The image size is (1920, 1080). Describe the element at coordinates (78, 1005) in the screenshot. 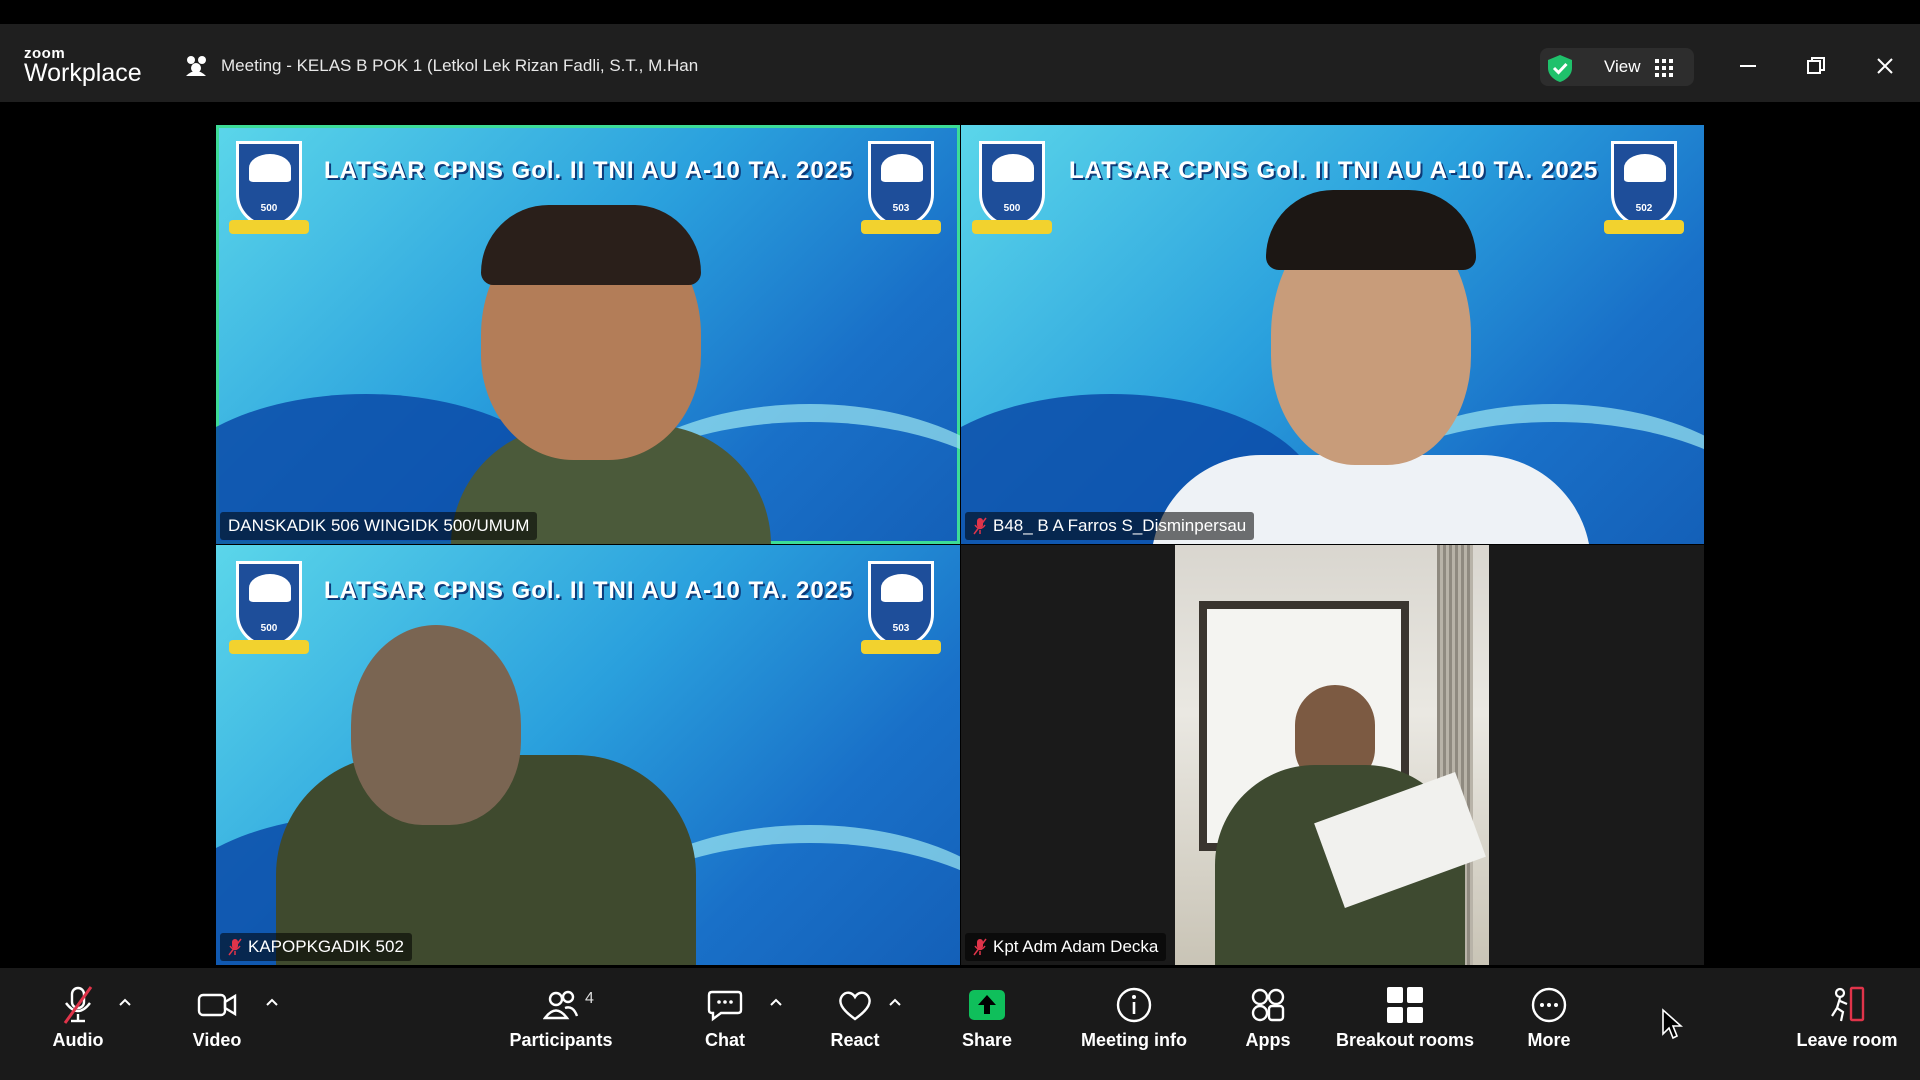

I see `microphone-muted-icon` at that location.